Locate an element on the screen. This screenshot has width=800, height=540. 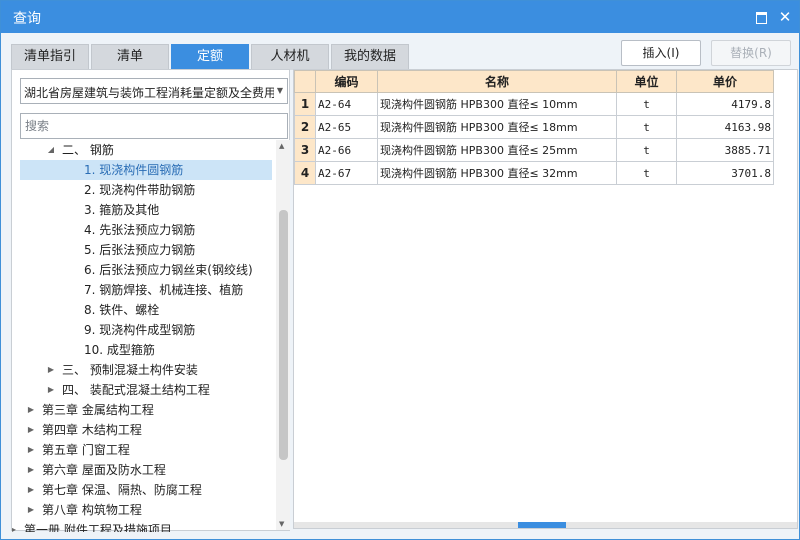
tree-item-label: 三、 预制混凝土构件安装 is located at coordinates (130, 370).